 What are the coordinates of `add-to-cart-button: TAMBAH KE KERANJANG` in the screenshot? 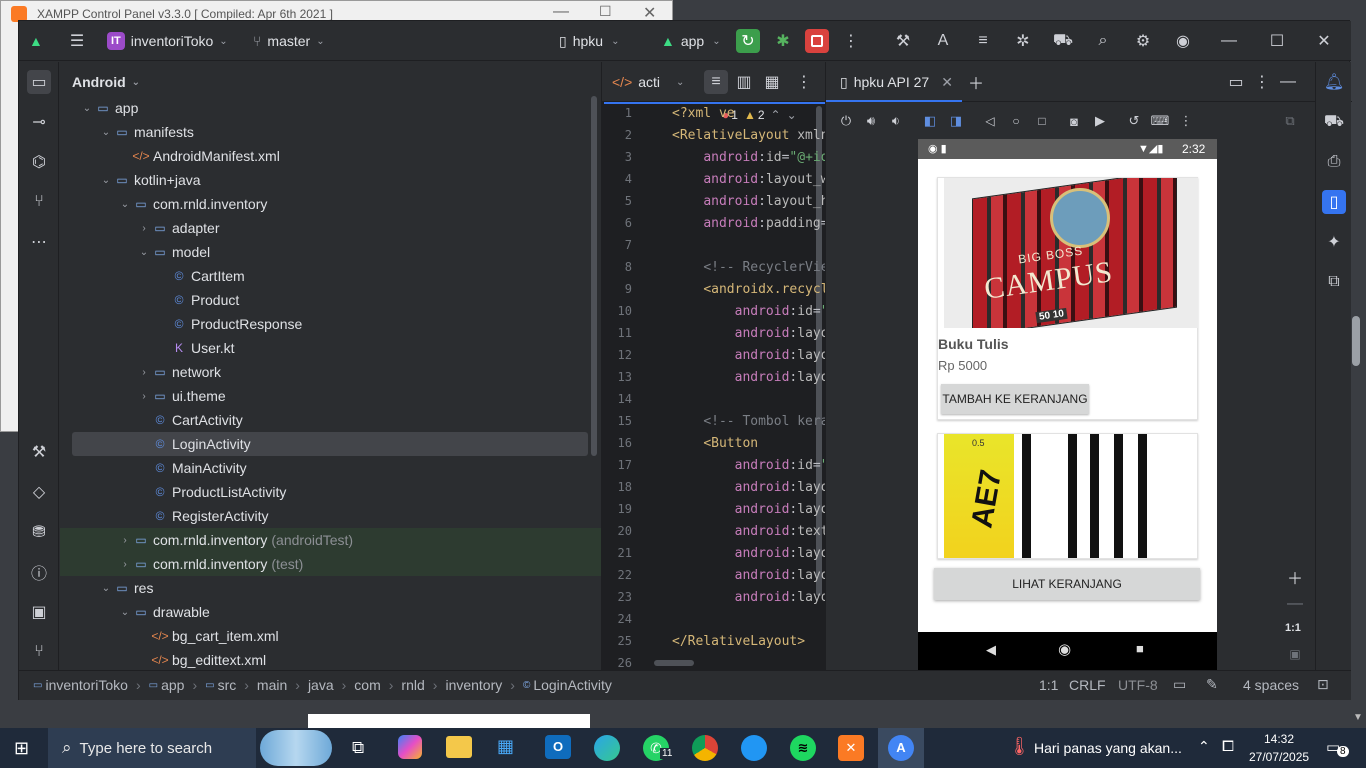 It's located at (1015, 399).